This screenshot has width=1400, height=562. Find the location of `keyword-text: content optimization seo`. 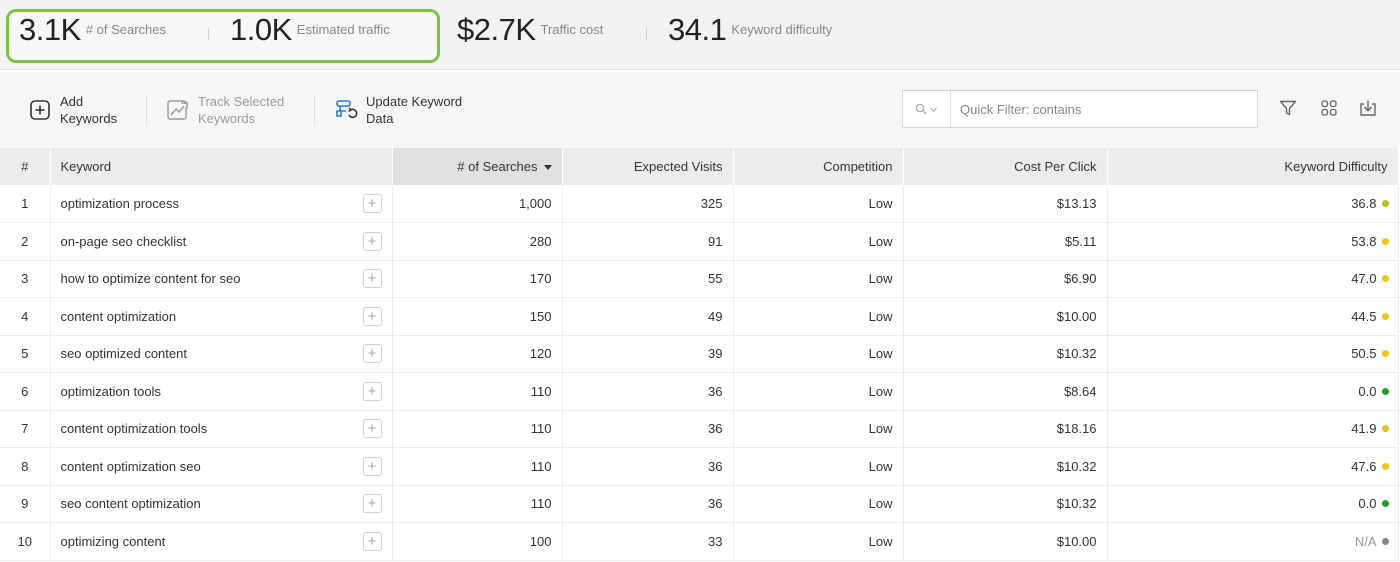

keyword-text: content optimization seo is located at coordinates (130, 466).